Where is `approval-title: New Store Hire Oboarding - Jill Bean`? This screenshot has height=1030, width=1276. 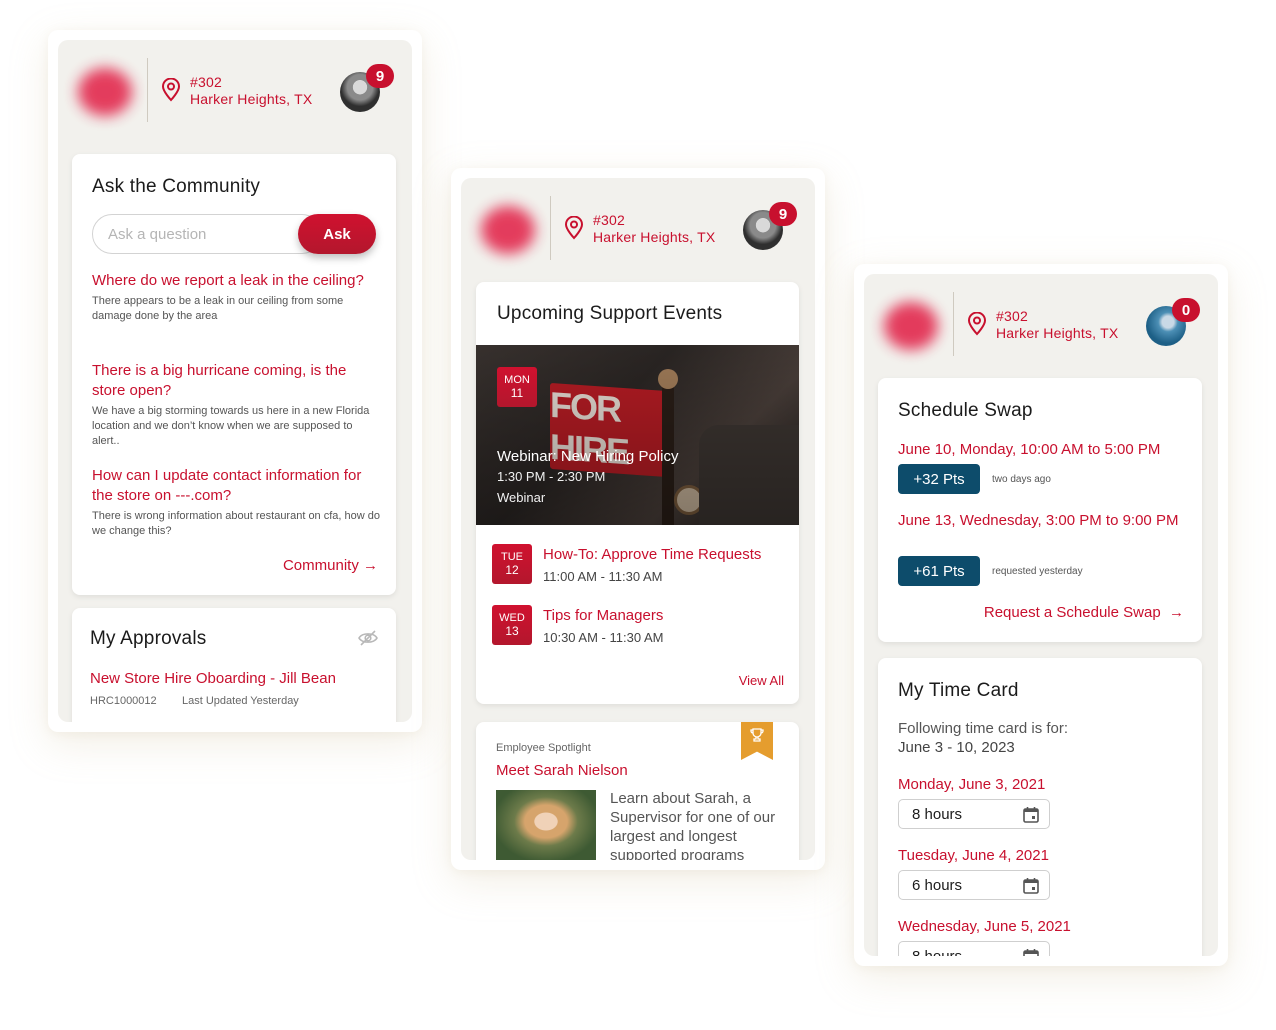 approval-title: New Store Hire Oboarding - Jill Bean is located at coordinates (213, 678).